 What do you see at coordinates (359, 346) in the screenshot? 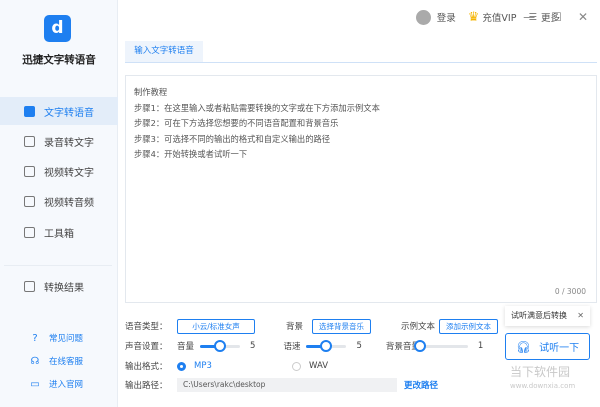
I see `speed-value: 5` at bounding box center [359, 346].